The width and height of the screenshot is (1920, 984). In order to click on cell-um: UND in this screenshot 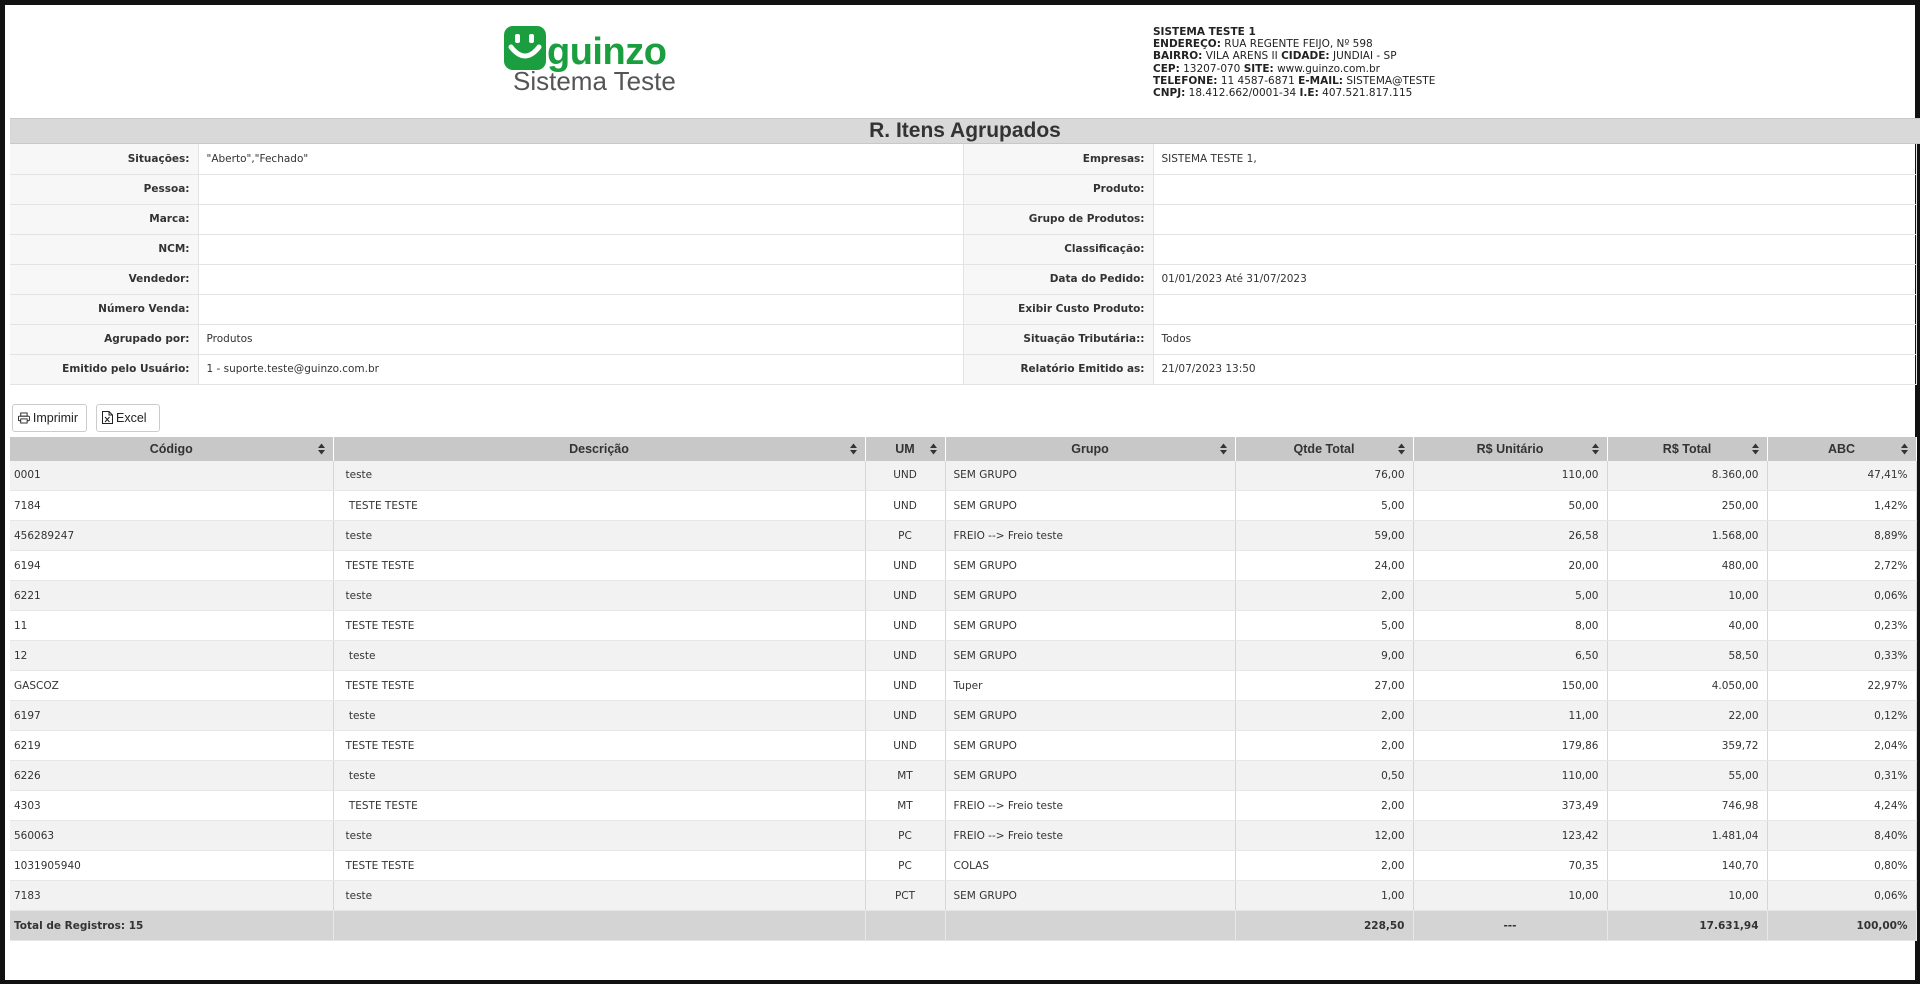, I will do `click(905, 595)`.